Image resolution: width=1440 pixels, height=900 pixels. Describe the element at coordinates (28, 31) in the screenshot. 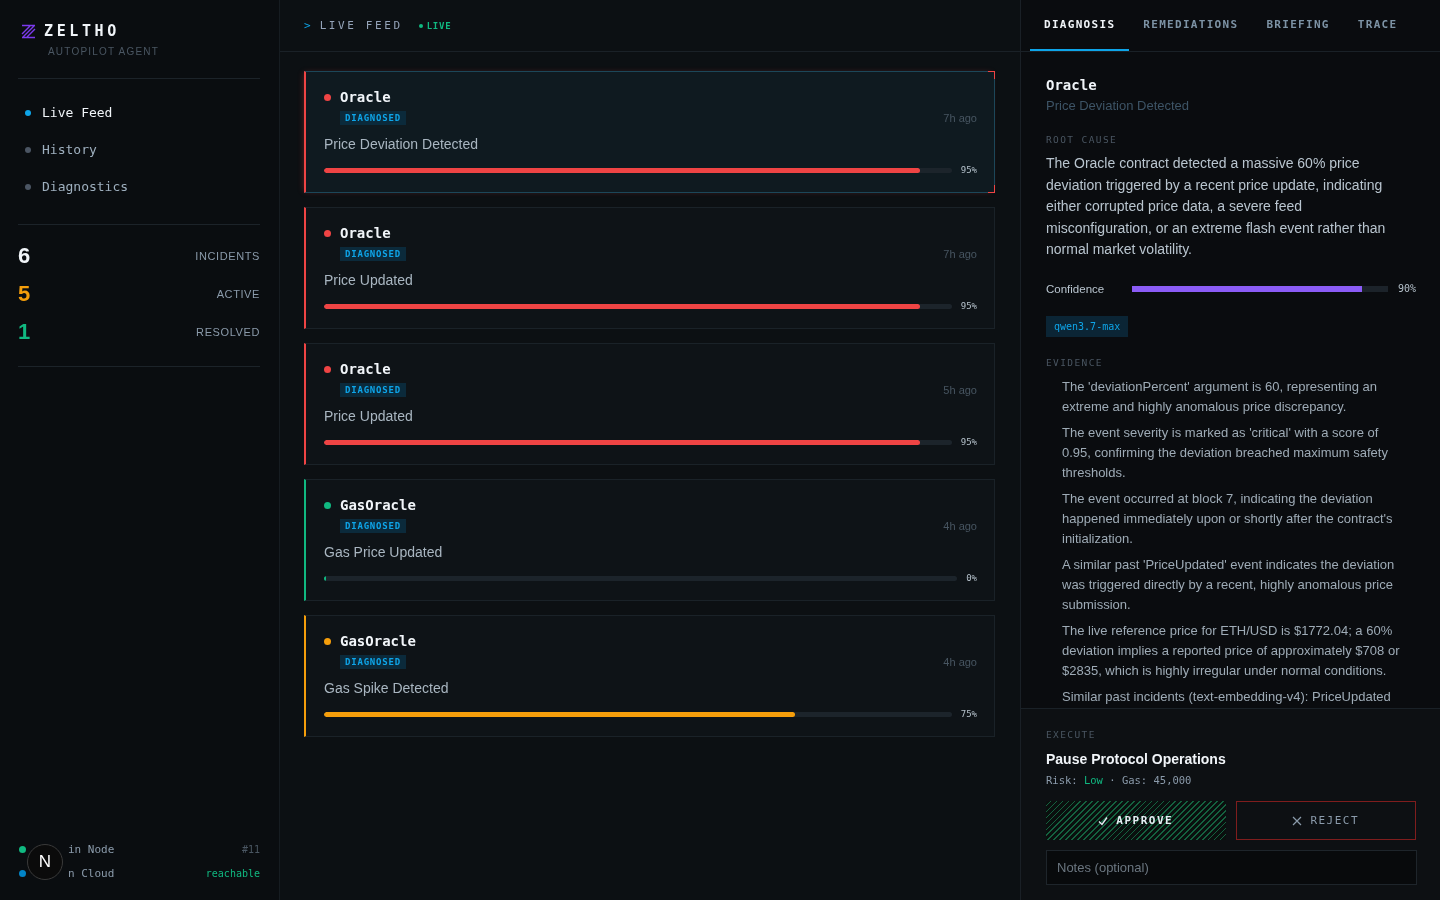

I see `logo-icon` at that location.